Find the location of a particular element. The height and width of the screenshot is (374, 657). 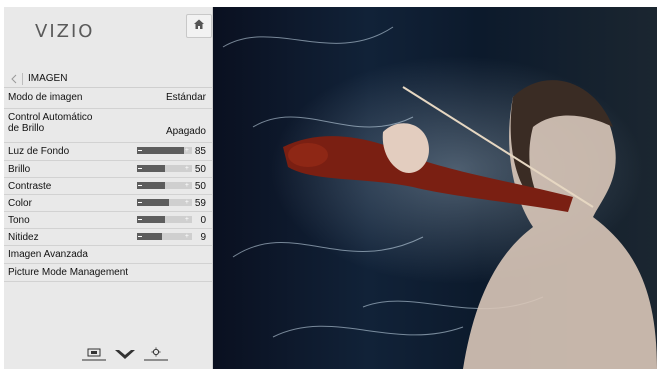

home-icon is located at coordinates (199, 26).